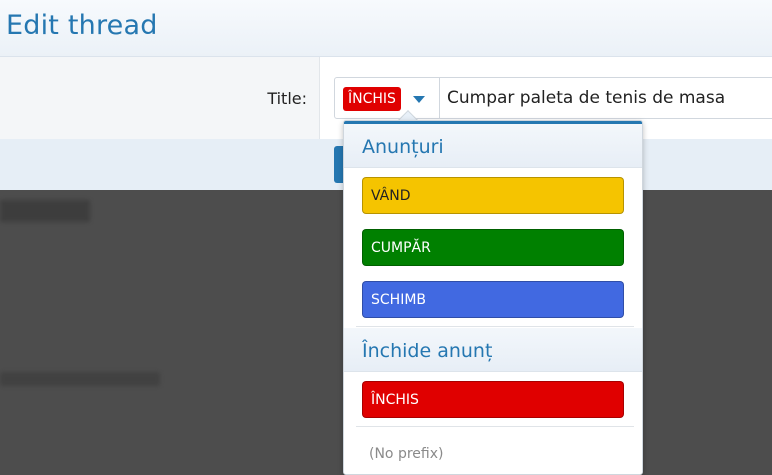 The height and width of the screenshot is (475, 772). Describe the element at coordinates (439, 98) in the screenshot. I see `prefix-divider` at that location.